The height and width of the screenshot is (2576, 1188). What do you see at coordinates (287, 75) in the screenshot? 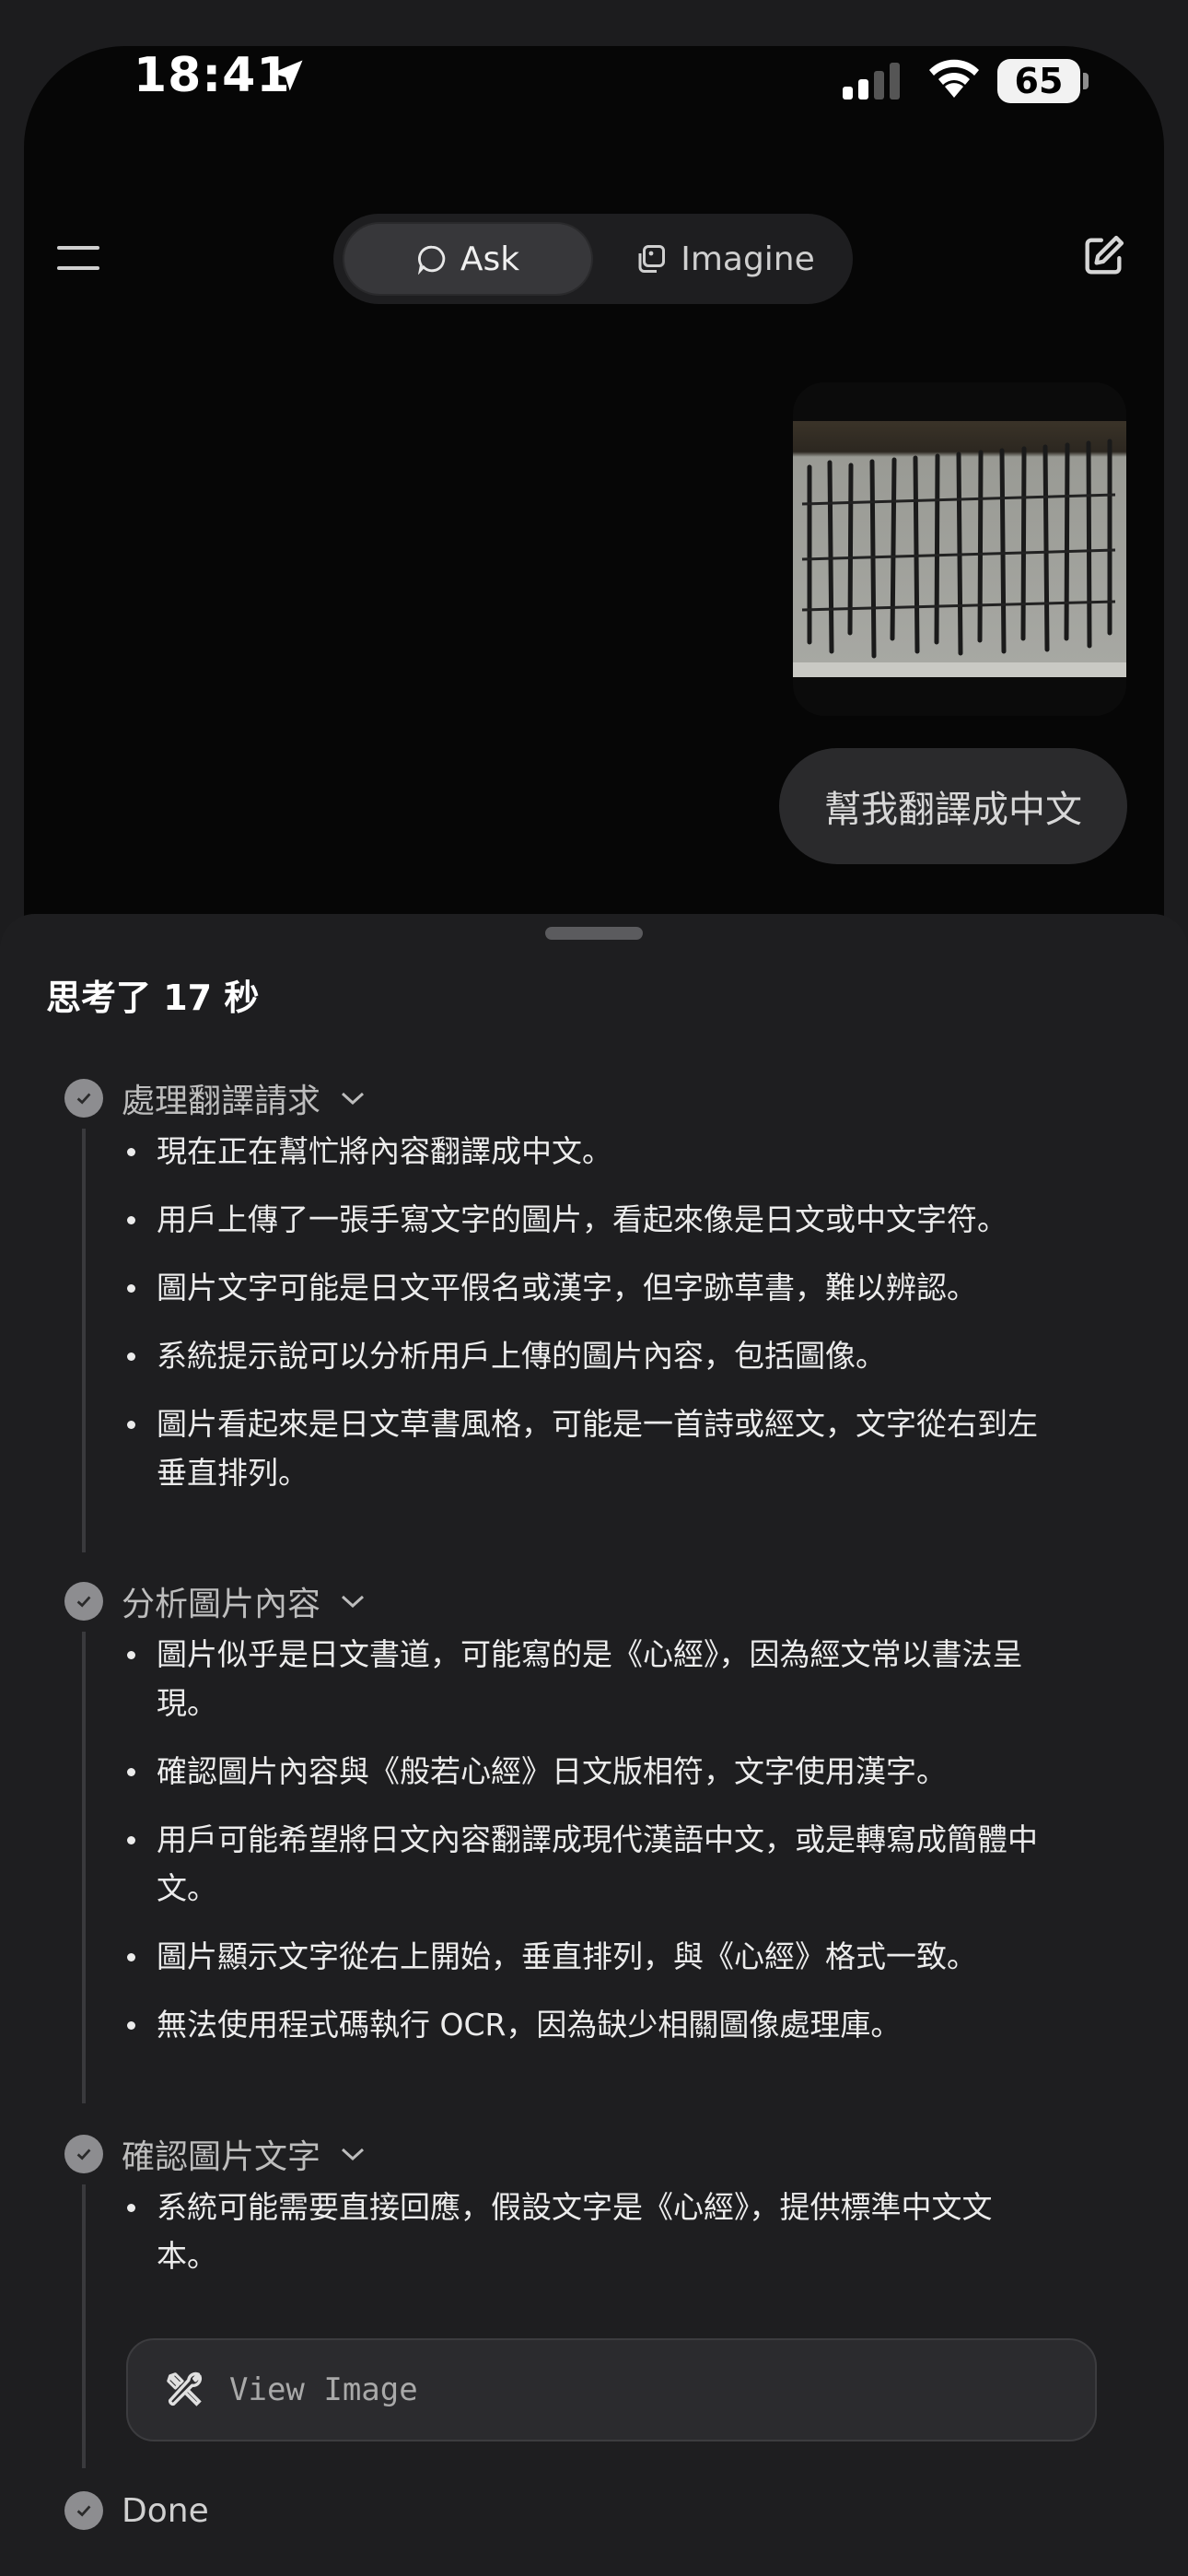
I see `location-arrow-icon` at bounding box center [287, 75].